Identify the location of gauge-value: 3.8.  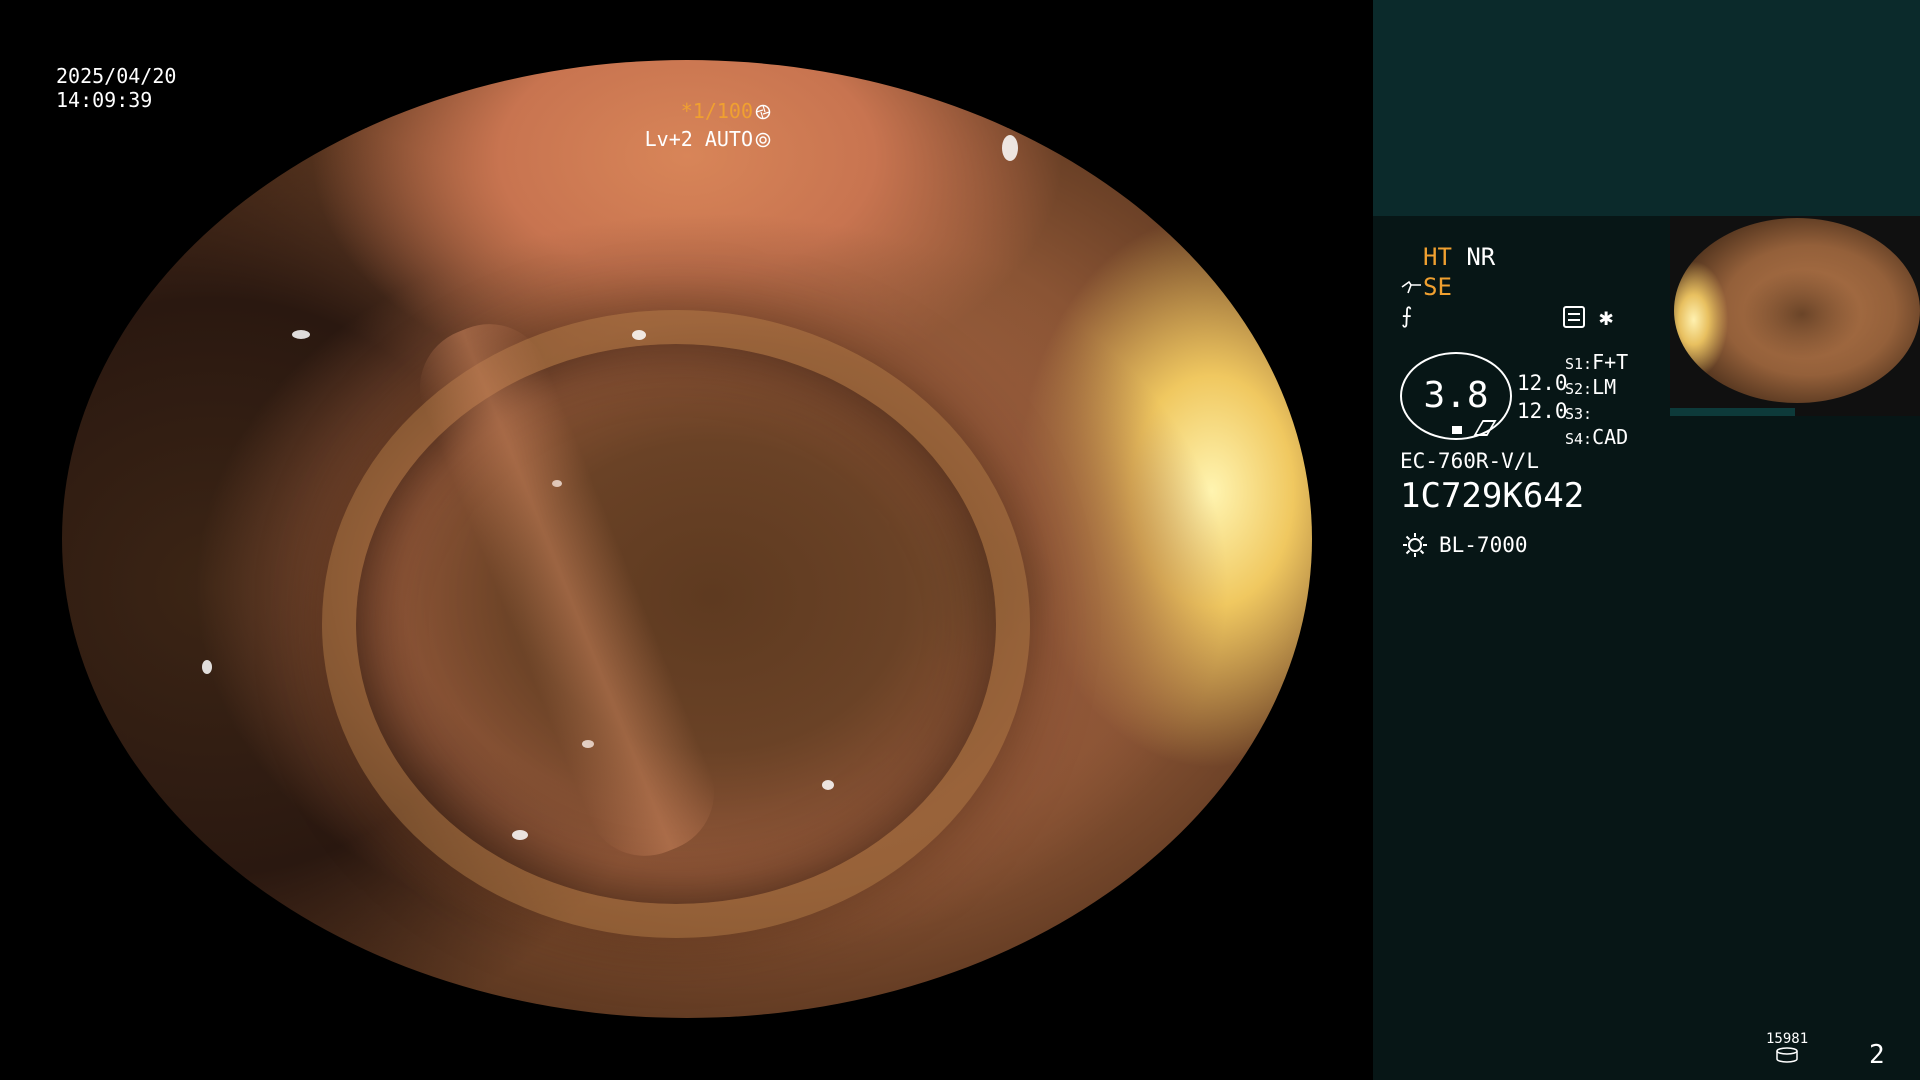
(1456, 395).